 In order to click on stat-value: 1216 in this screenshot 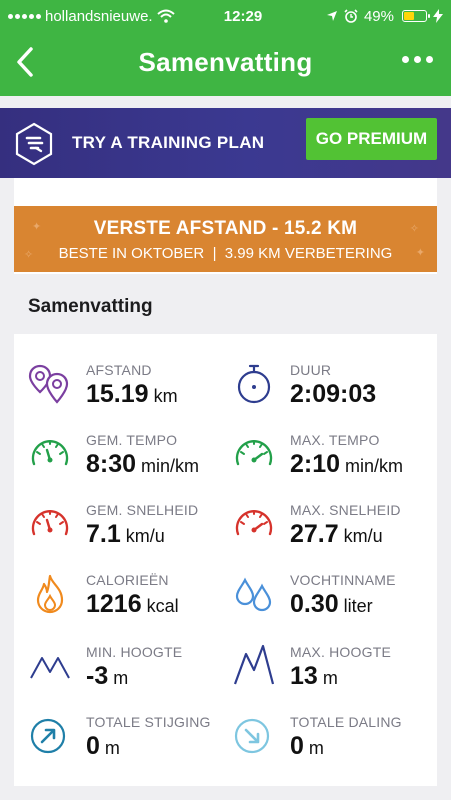, I will do `click(114, 604)`.